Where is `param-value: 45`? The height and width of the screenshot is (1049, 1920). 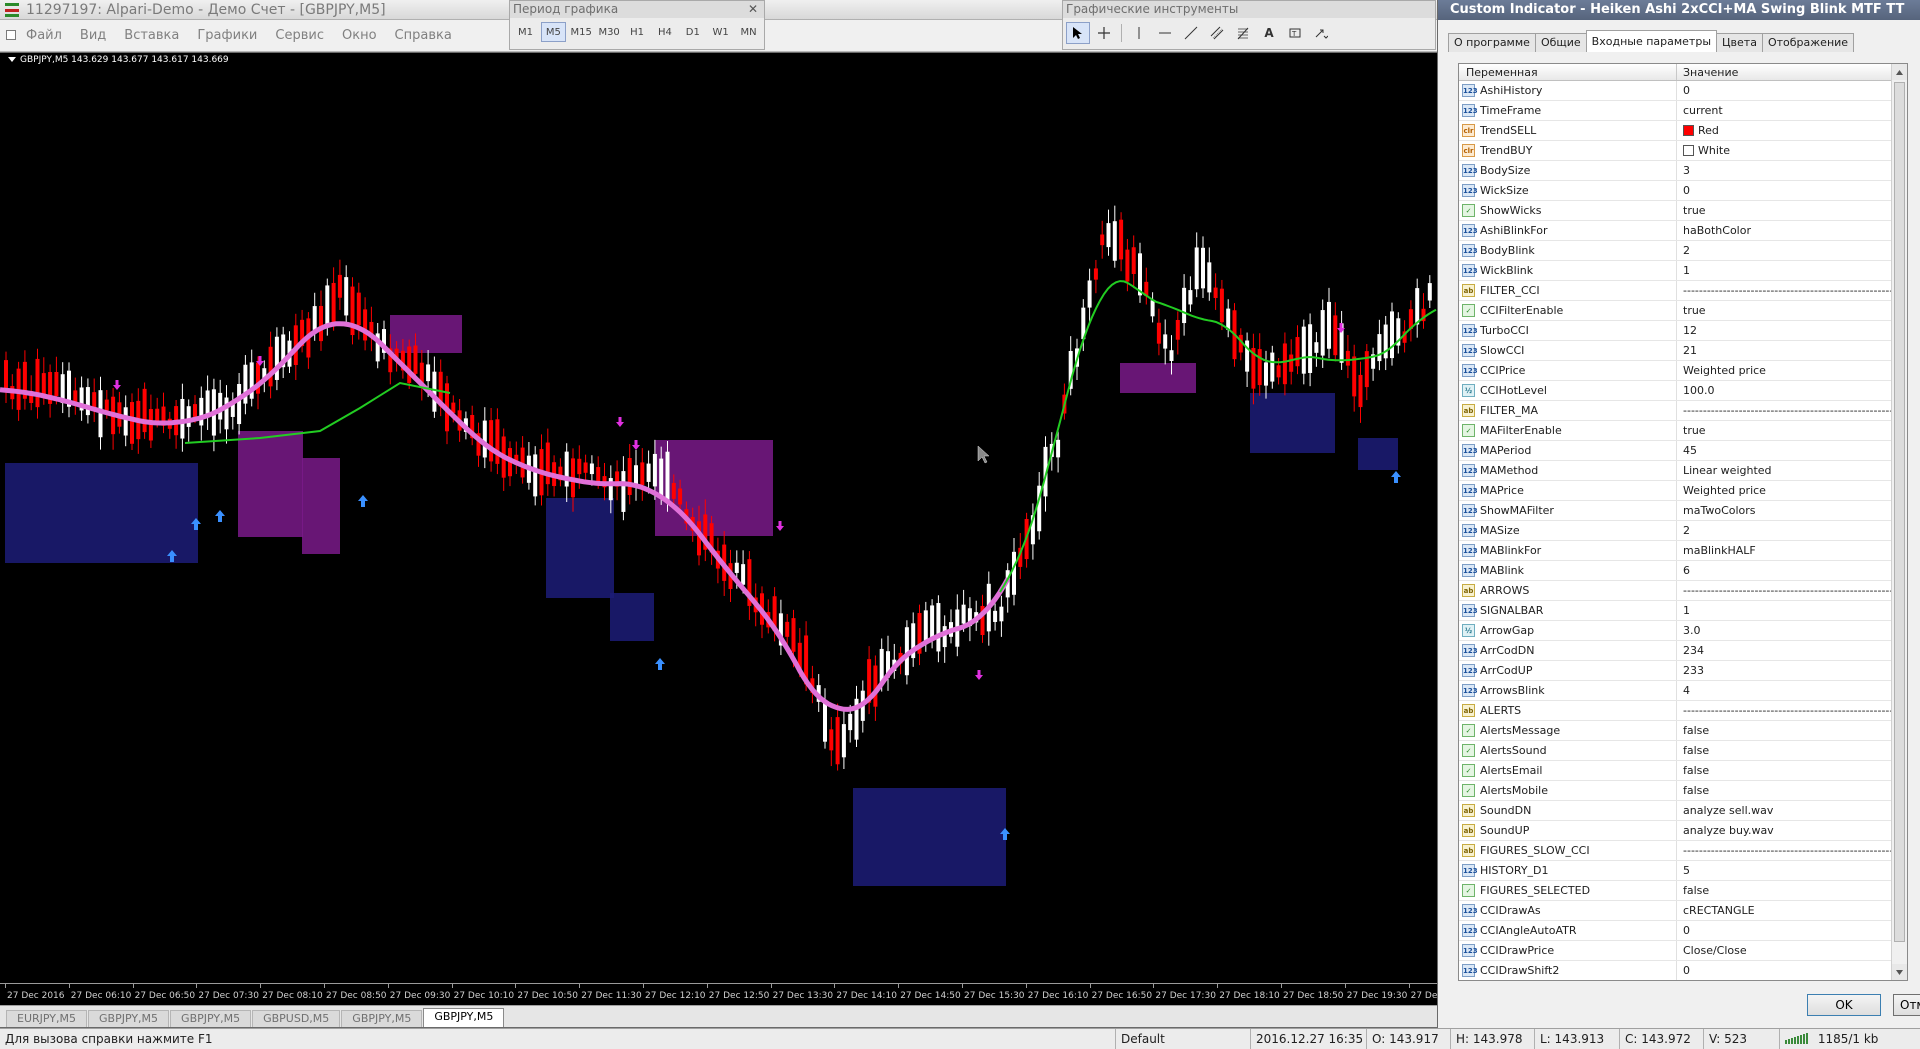
param-value: 45 is located at coordinates (1690, 450).